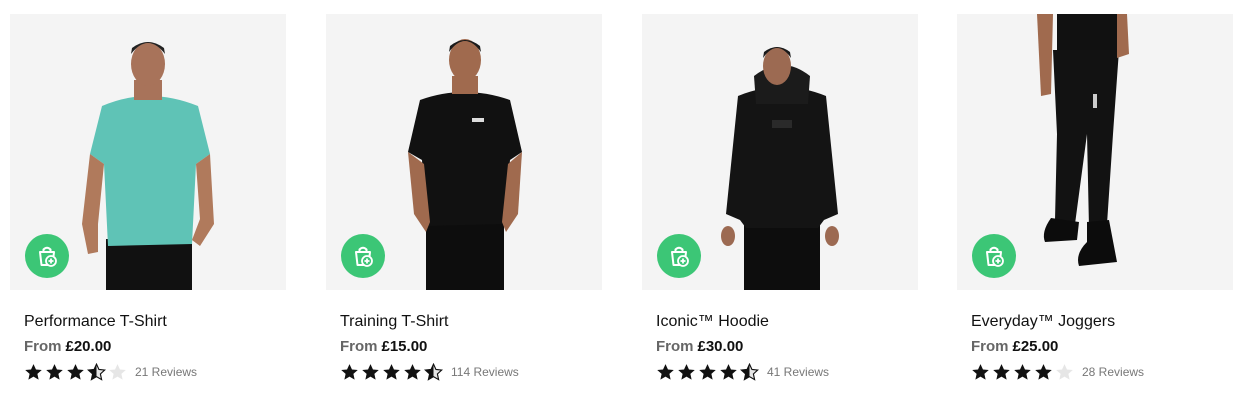 The height and width of the screenshot is (404, 1242). I want to click on product-price: From £20.00, so click(155, 347).